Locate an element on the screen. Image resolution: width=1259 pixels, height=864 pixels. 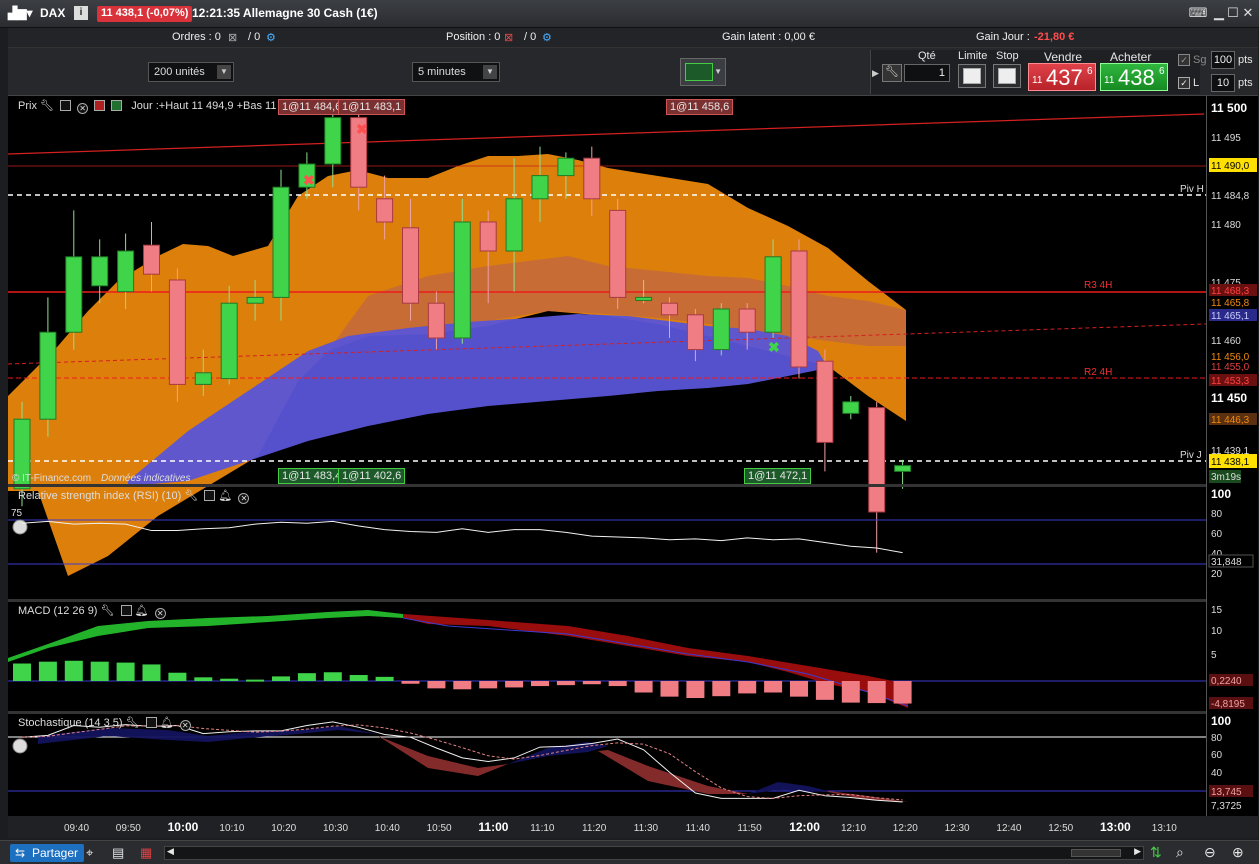
rsi-pane: 75 is located at coordinates (607, 536).